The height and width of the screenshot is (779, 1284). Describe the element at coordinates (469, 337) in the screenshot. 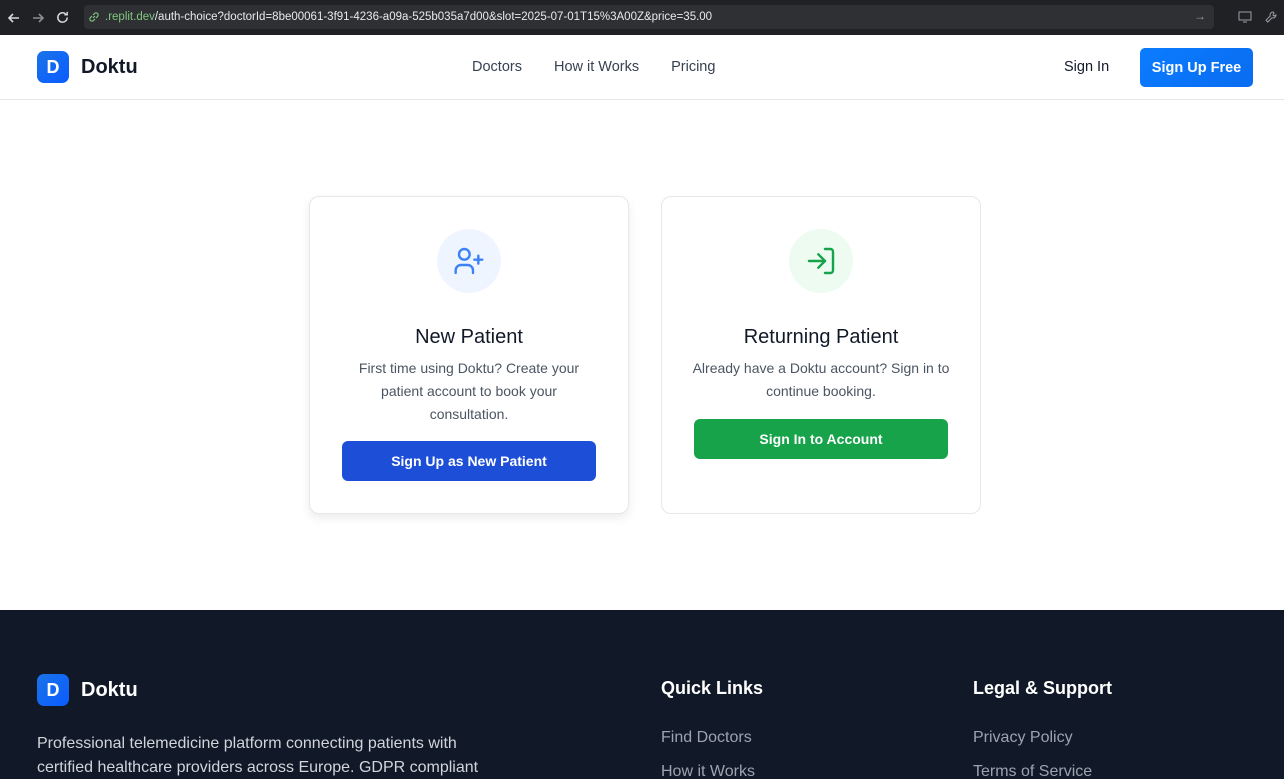

I see `new-patient-title: New Patient` at that location.